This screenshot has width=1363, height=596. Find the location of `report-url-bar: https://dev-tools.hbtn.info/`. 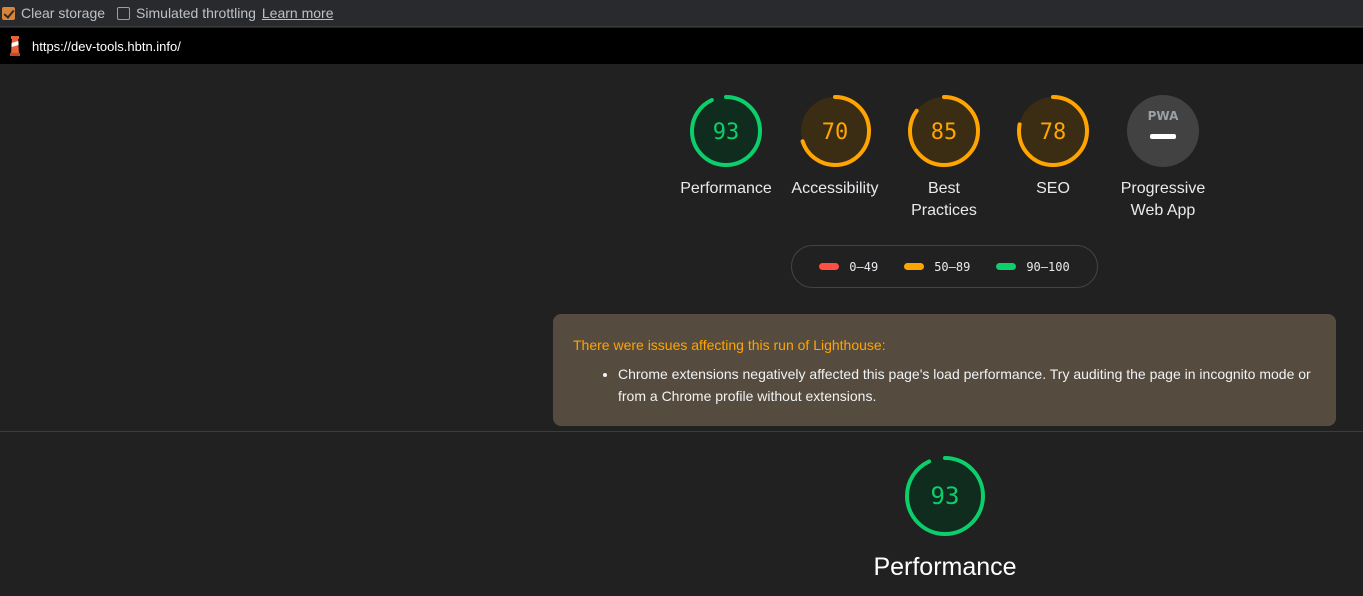

report-url-bar: https://dev-tools.hbtn.info/ is located at coordinates (681, 46).